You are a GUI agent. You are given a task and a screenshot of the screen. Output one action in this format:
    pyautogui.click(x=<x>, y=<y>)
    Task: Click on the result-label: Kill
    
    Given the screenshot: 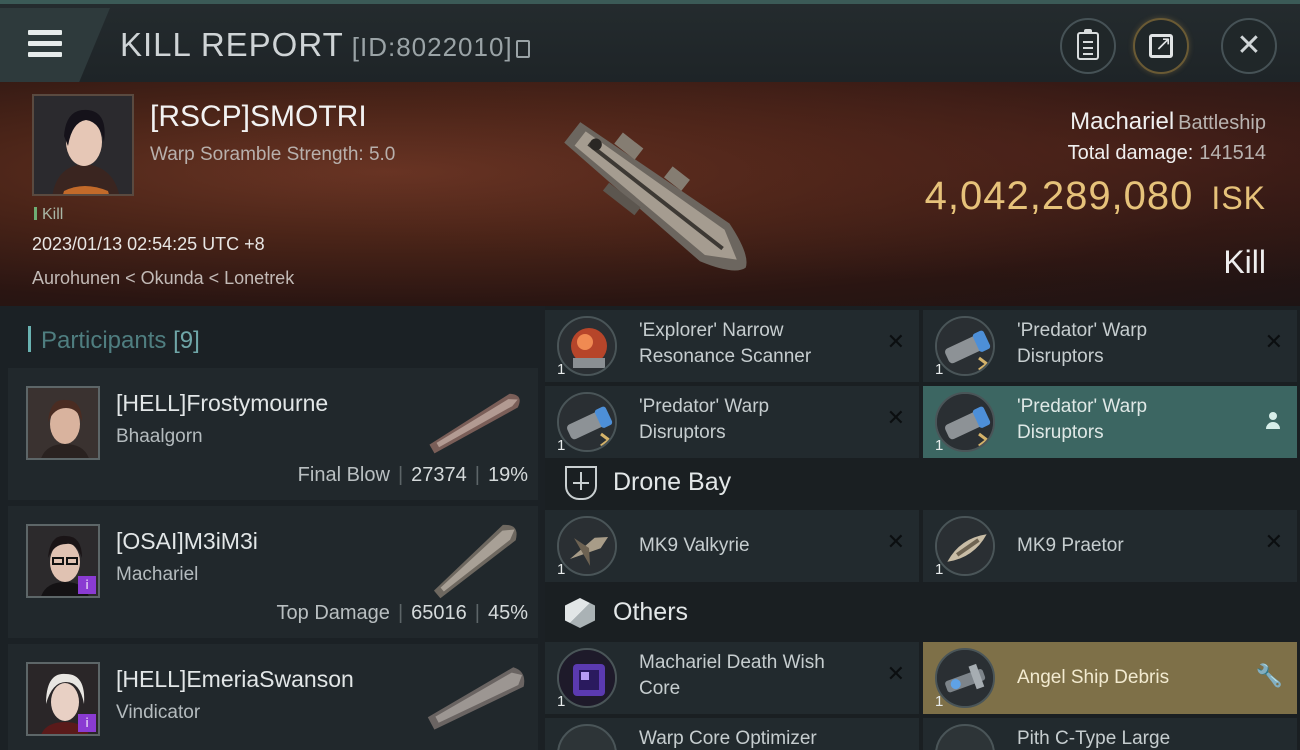 What is the action you would take?
    pyautogui.click(x=1244, y=262)
    